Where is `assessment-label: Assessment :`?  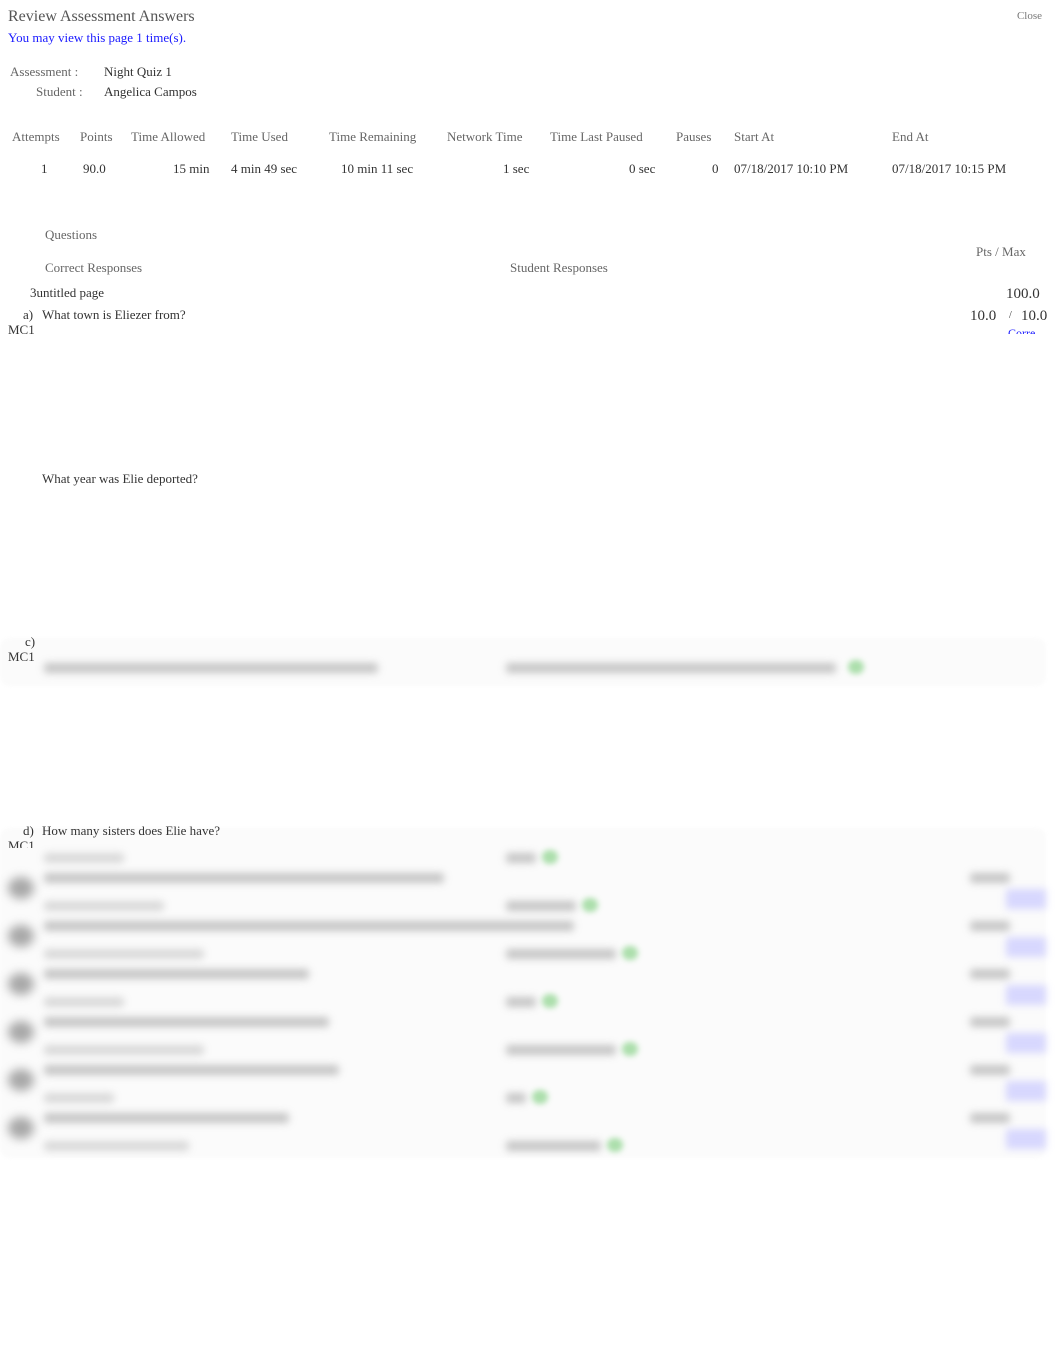
assessment-label: Assessment : is located at coordinates (44, 71).